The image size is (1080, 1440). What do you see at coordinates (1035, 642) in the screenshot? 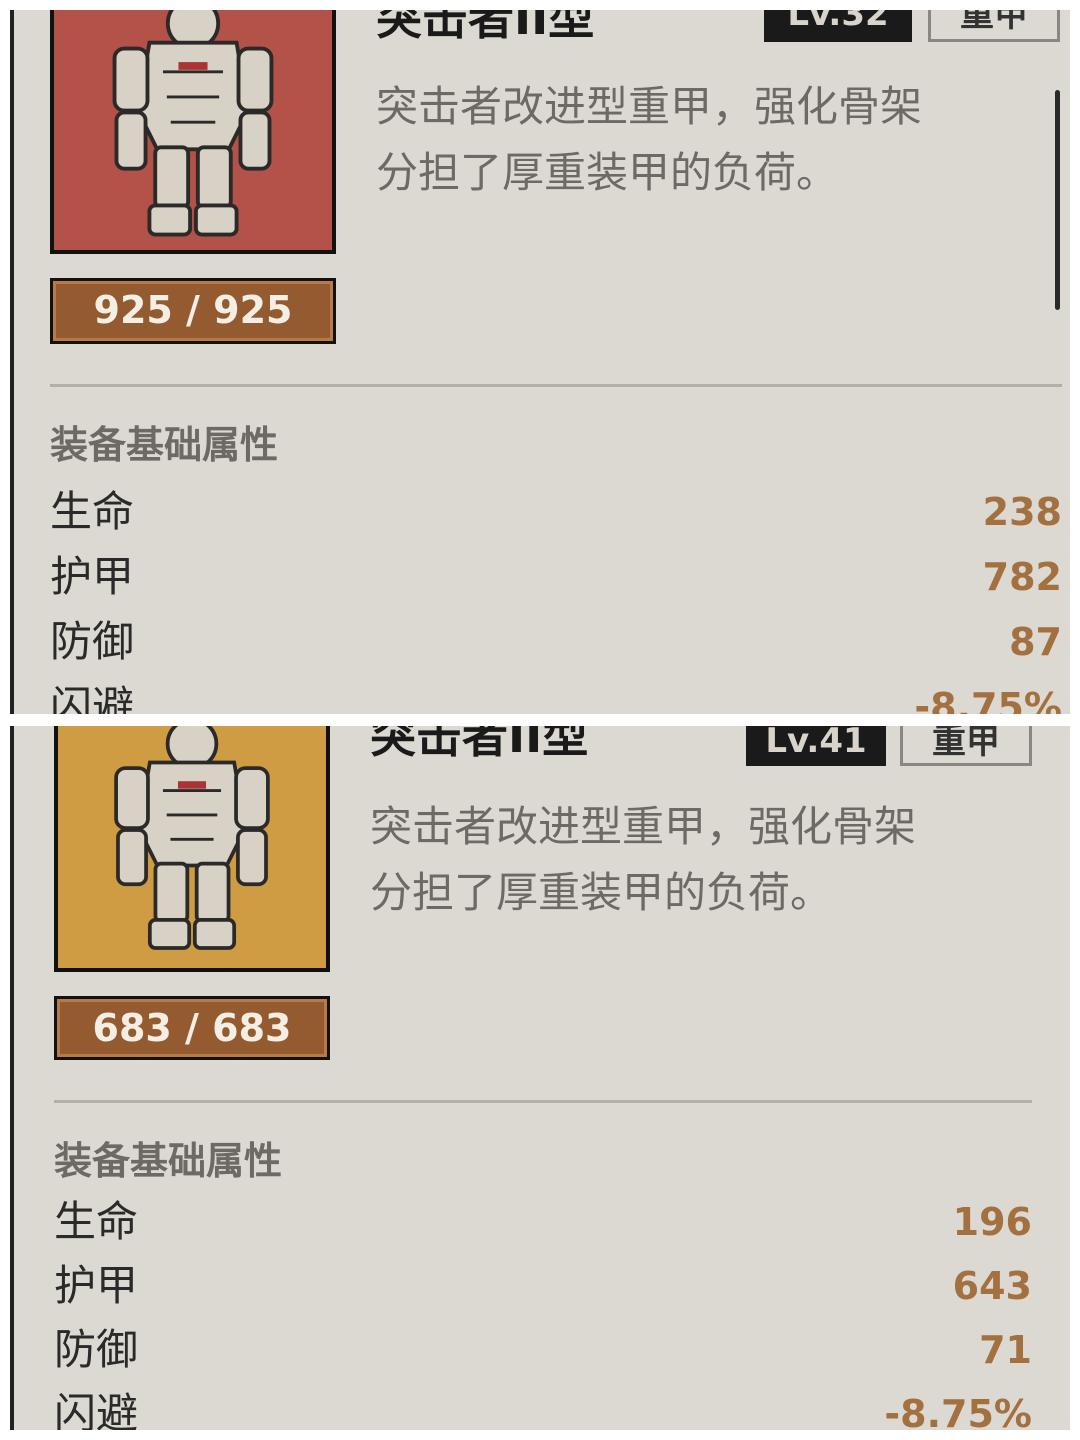
I see `stat-value: 87` at bounding box center [1035, 642].